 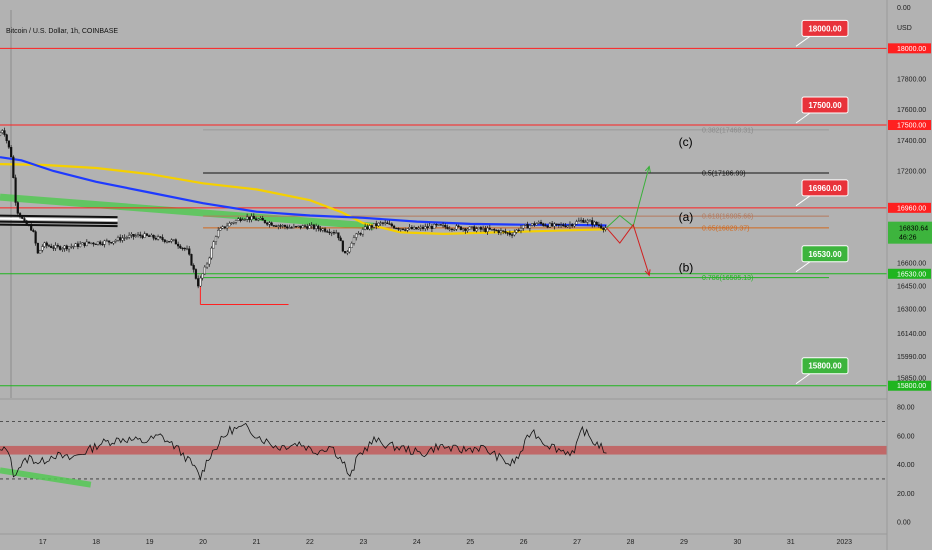 I want to click on x-tick-label: 17, so click(x=43, y=542).